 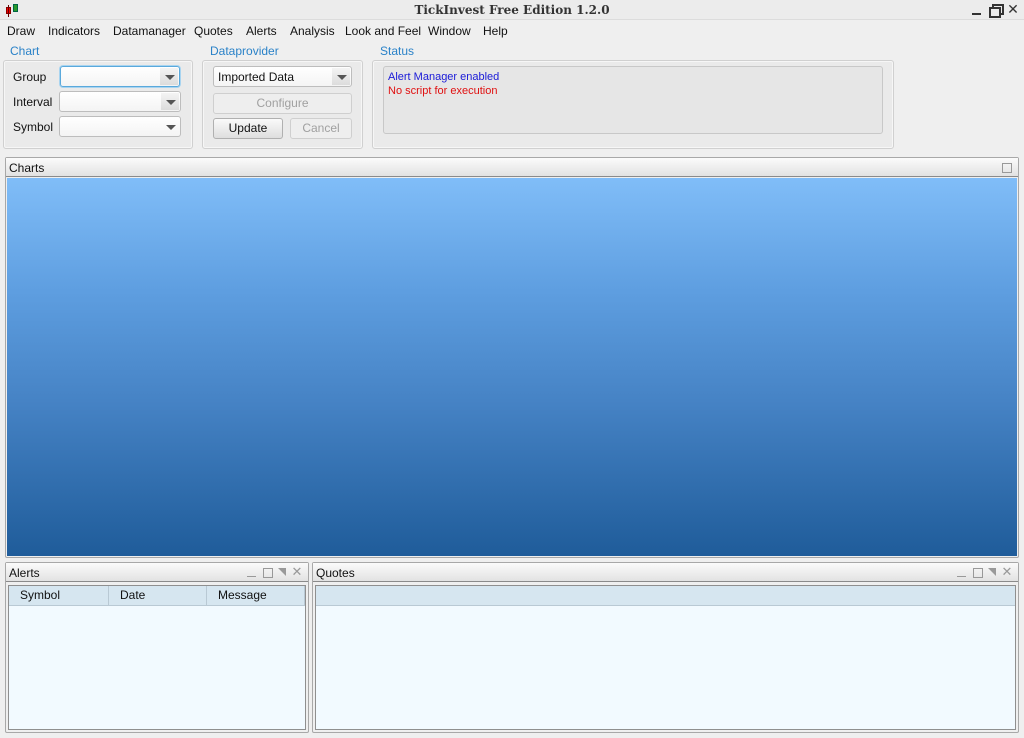 I want to click on window-title: TickInvest Free Edition 1.2.0, so click(x=512, y=10).